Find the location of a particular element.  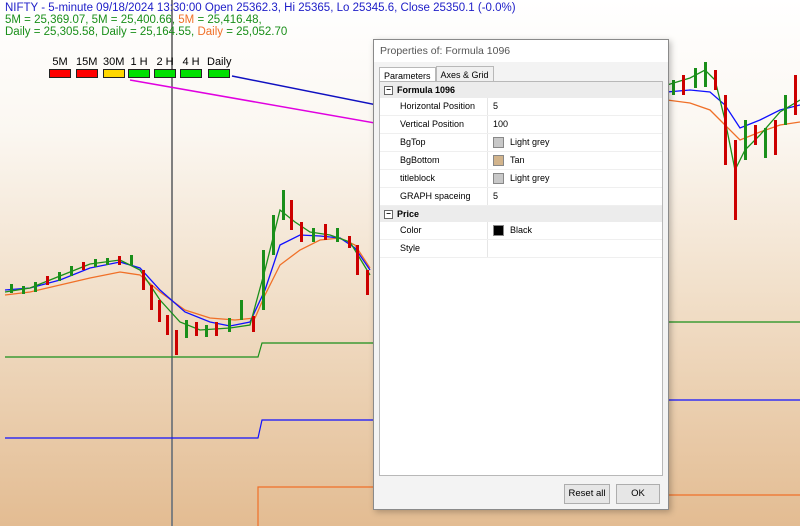

section-price: − Price is located at coordinates (521, 214).